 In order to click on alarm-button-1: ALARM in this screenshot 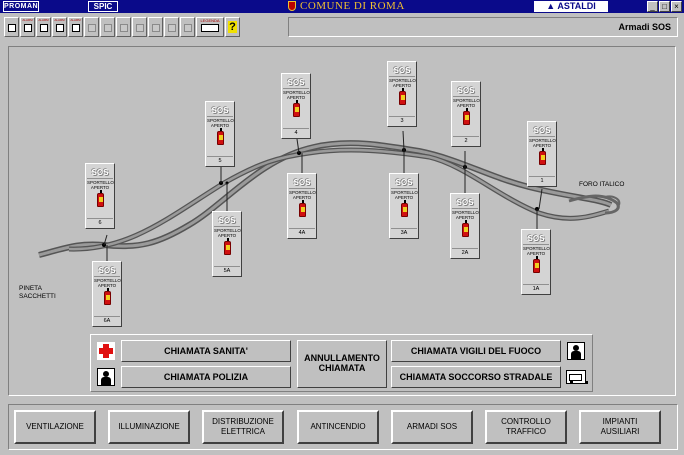, I will do `click(27, 27)`.